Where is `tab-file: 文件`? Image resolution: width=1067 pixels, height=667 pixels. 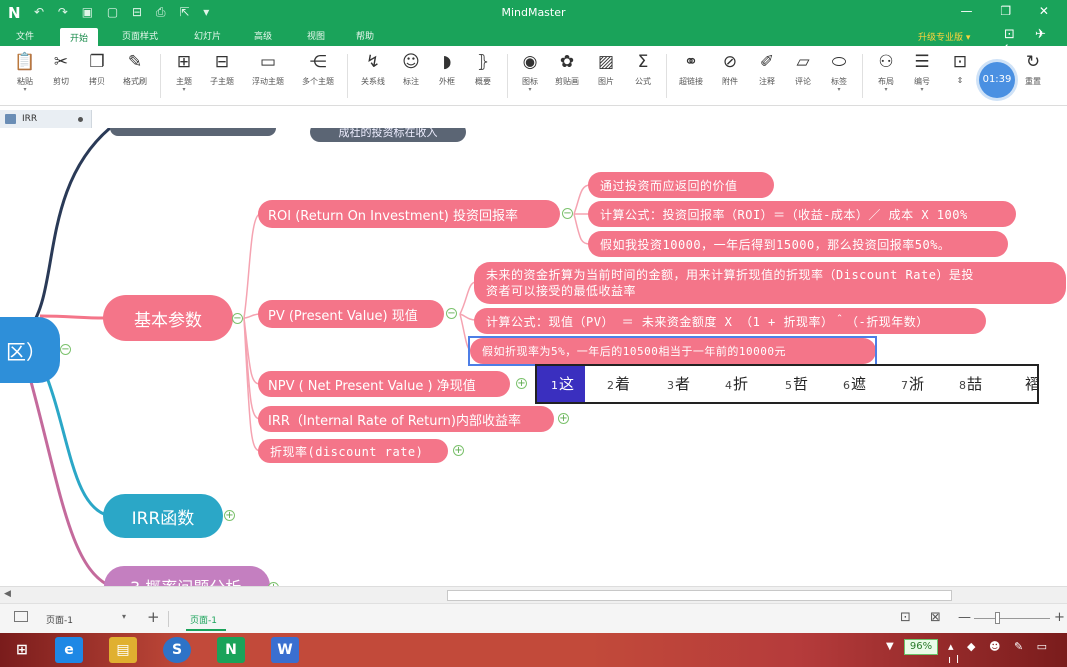
tab-file: 文件 is located at coordinates (25, 35).